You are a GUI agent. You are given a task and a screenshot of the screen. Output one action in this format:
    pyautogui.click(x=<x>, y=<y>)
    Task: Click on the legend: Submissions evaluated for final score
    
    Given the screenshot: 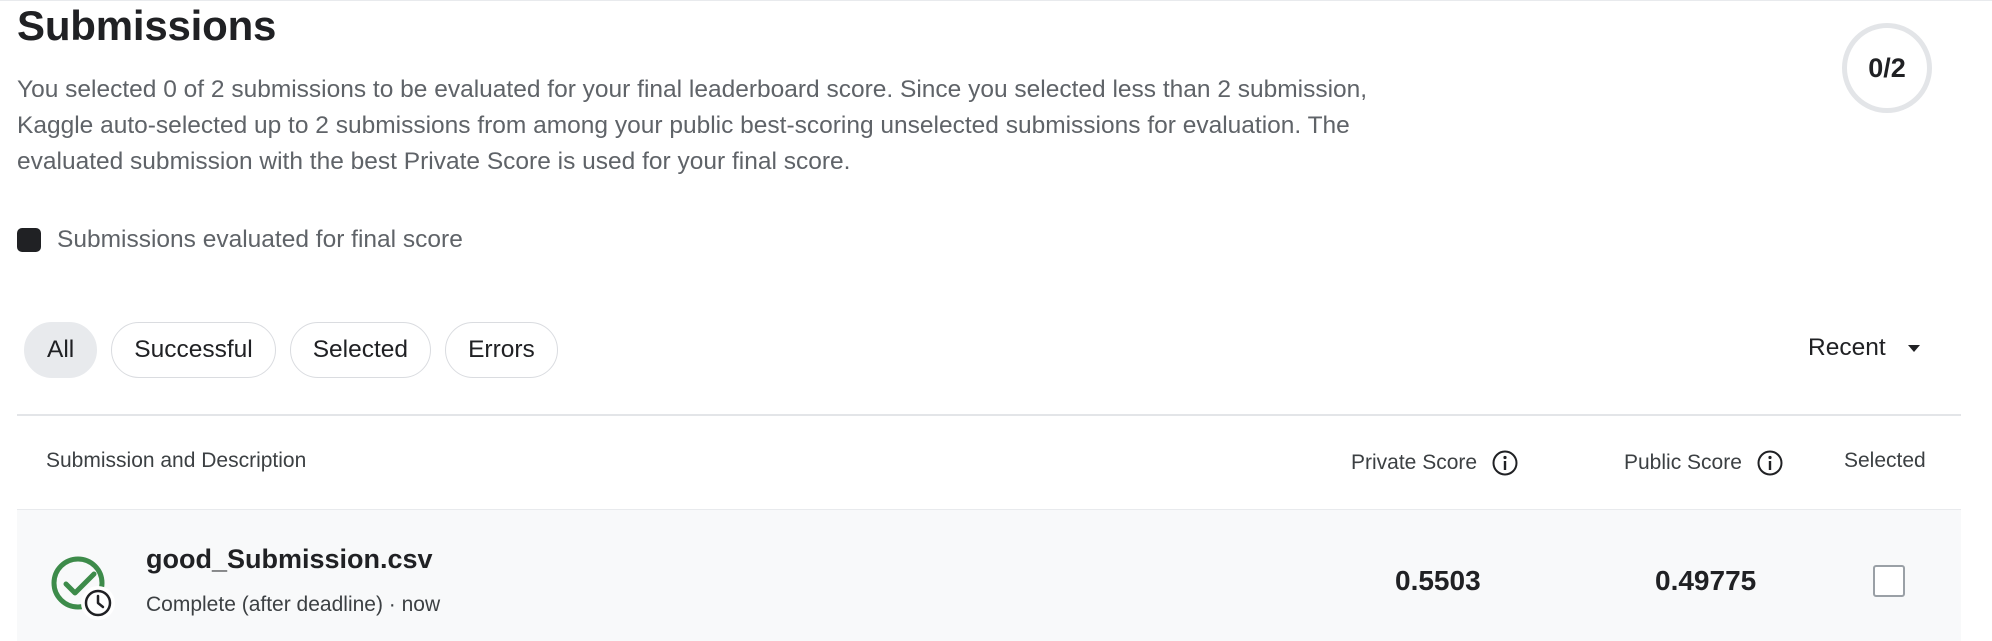 What is the action you would take?
    pyautogui.click(x=240, y=240)
    